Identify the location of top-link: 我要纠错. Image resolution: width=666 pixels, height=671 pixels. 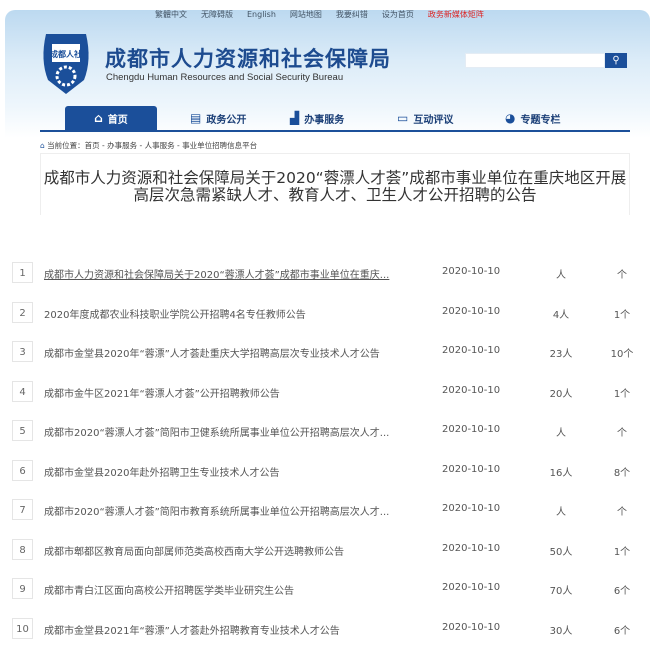
(352, 15).